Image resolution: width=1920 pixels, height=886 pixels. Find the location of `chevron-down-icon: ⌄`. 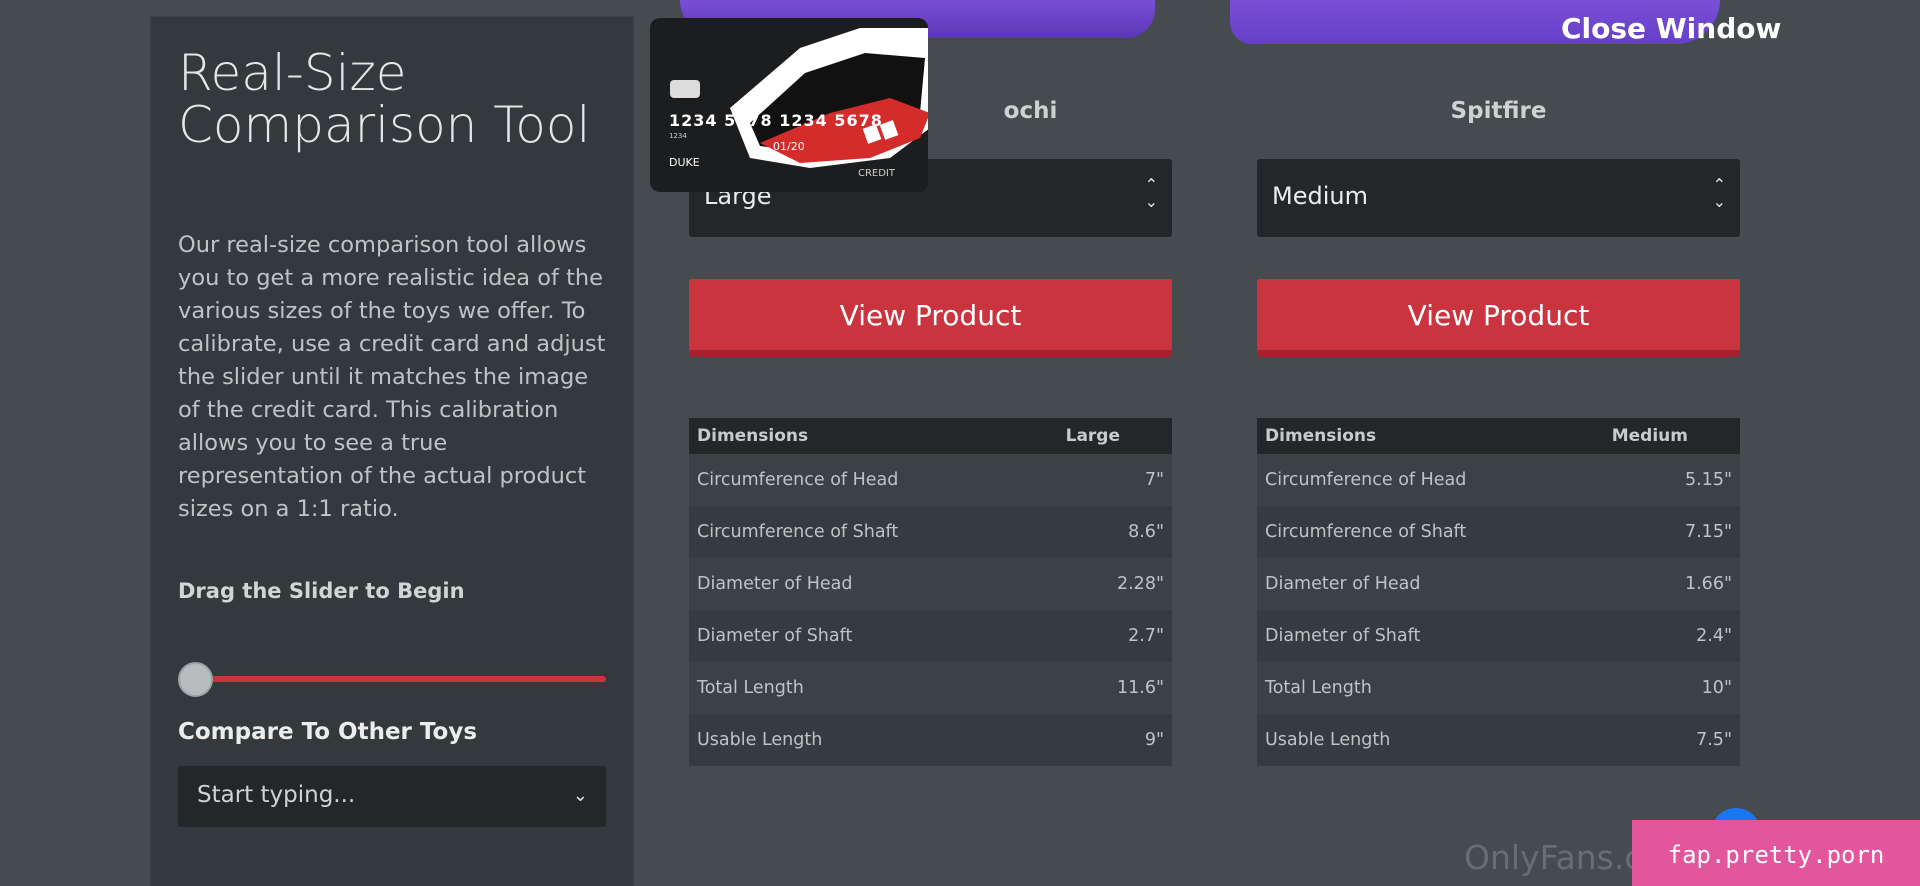

chevron-down-icon: ⌄ is located at coordinates (580, 795).